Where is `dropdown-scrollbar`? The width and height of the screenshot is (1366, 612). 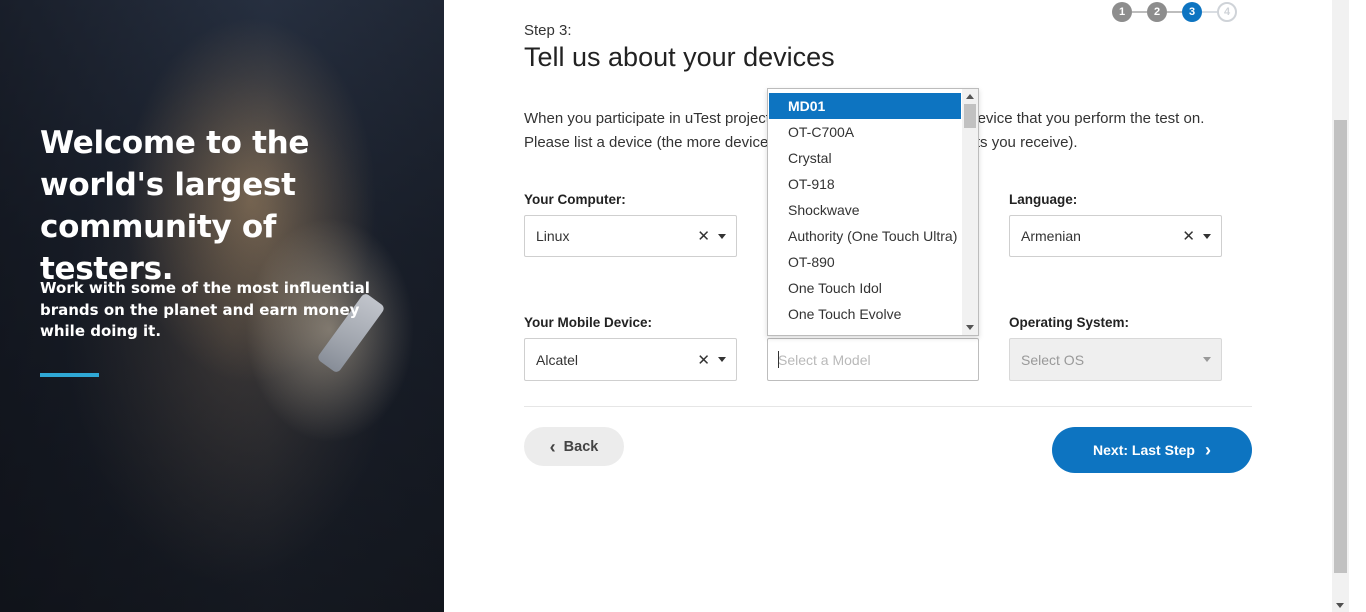
dropdown-scrollbar is located at coordinates (970, 212).